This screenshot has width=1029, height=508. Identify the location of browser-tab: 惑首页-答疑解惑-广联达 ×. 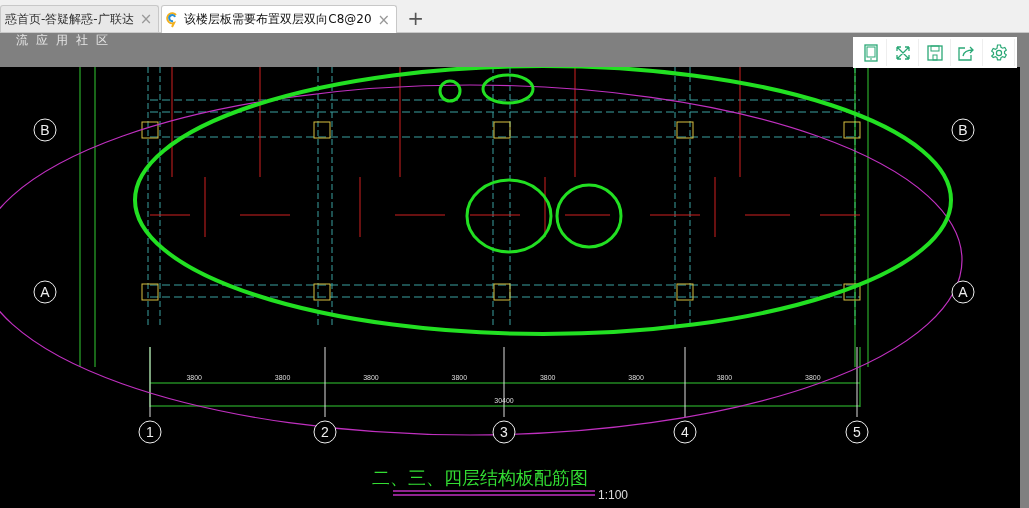
(80, 18).